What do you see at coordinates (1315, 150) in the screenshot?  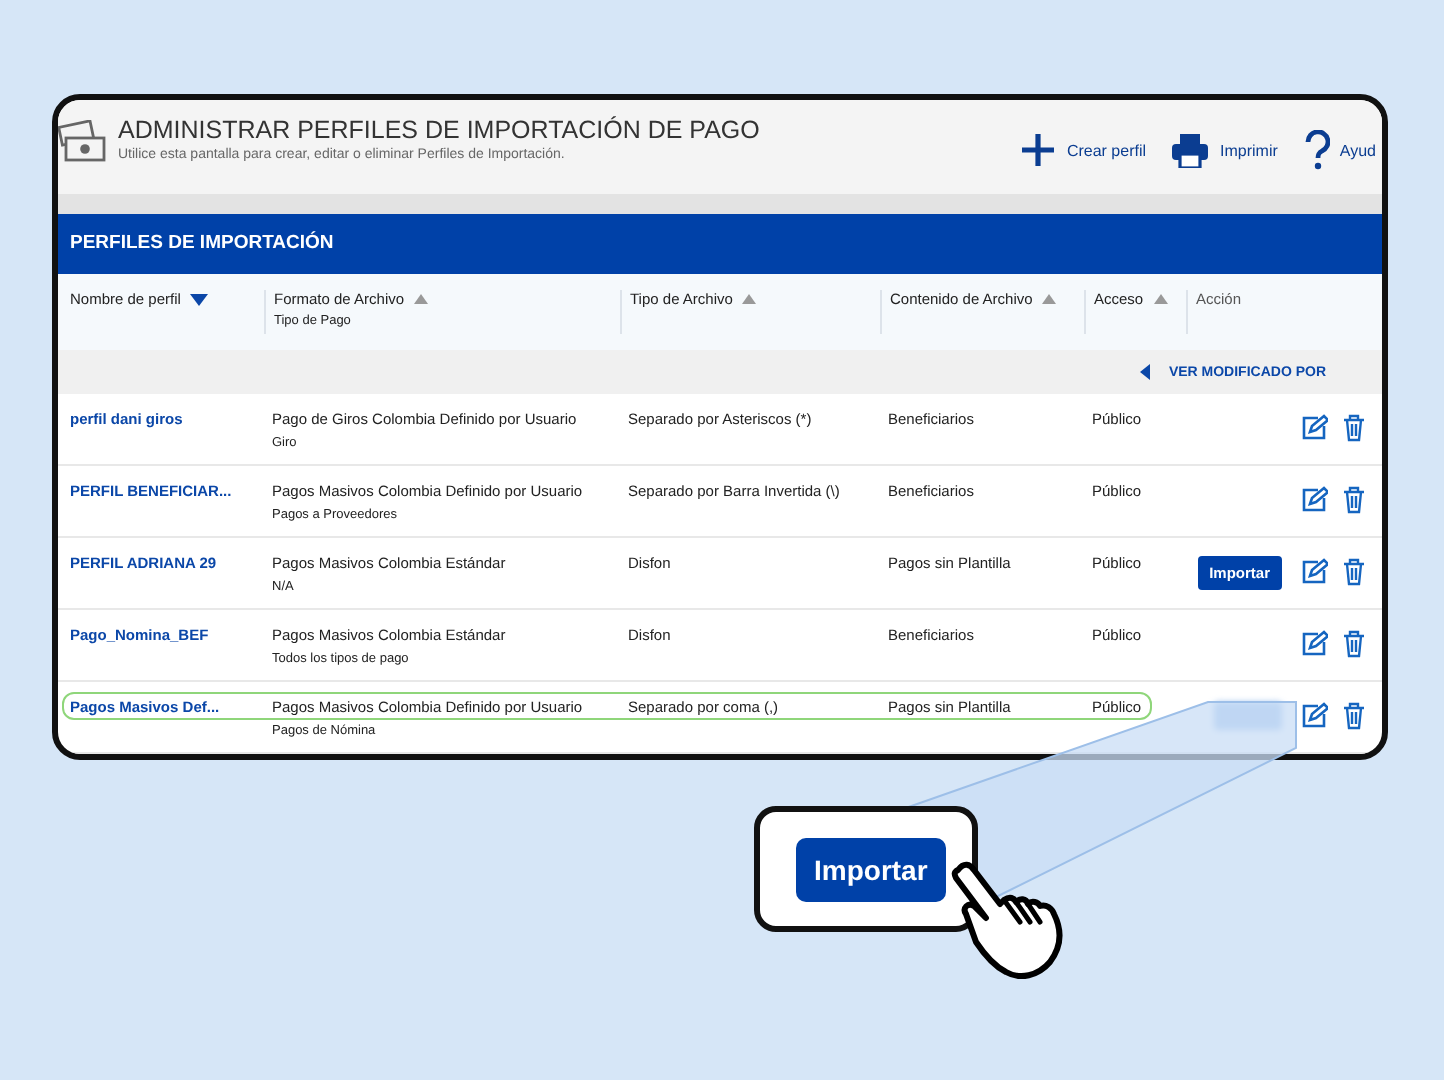 I see `help-icon` at bounding box center [1315, 150].